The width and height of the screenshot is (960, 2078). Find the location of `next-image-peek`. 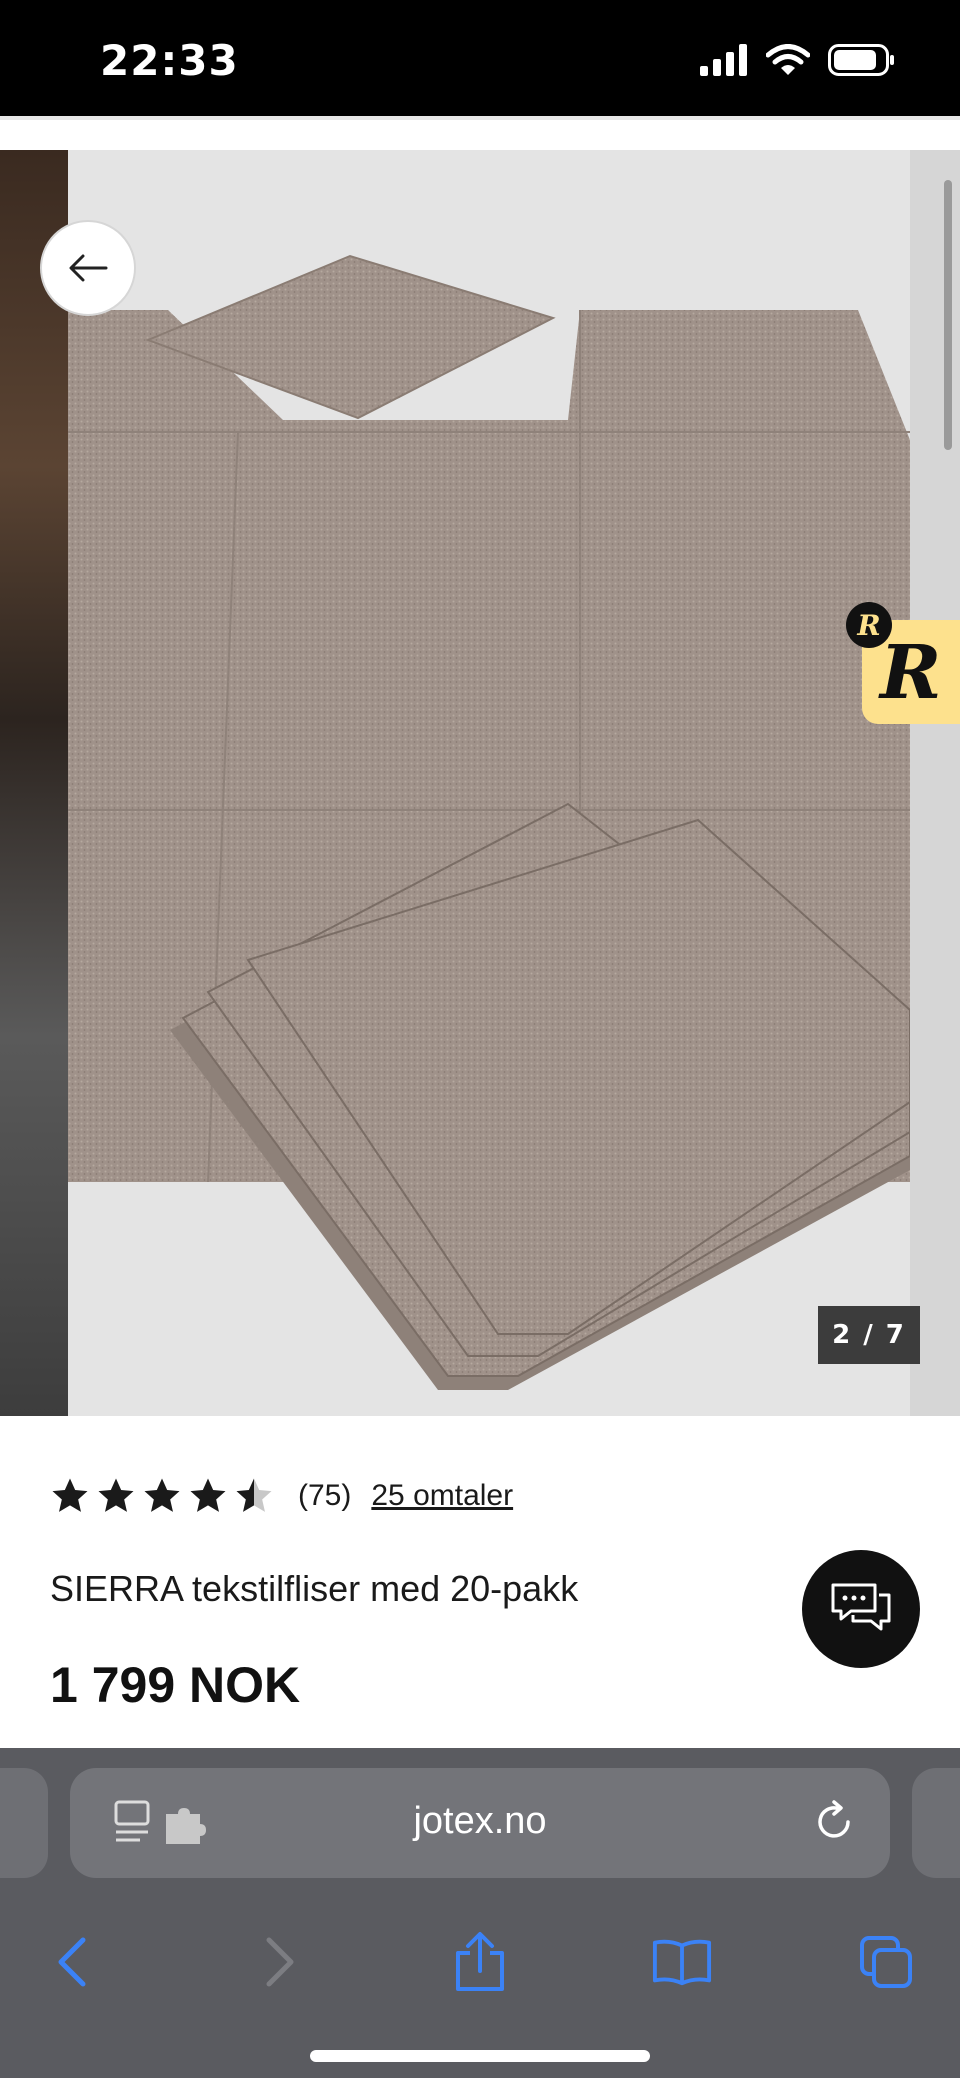

next-image-peek is located at coordinates (935, 783).